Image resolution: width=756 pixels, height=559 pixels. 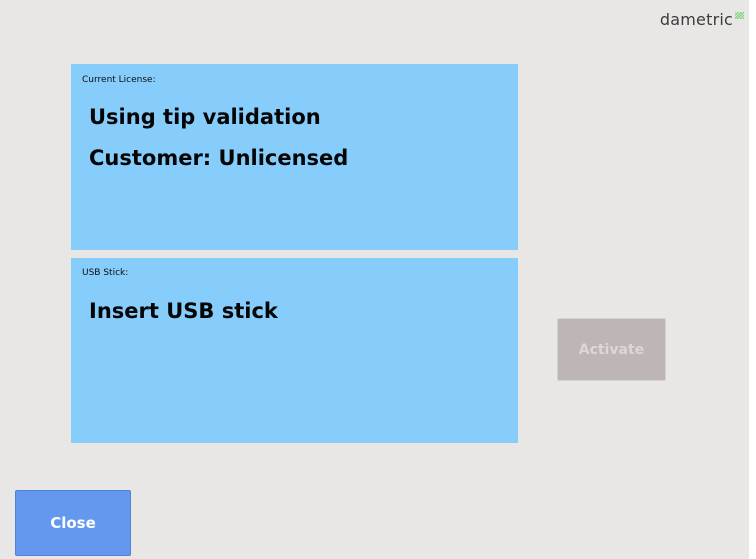 I want to click on close-button: Close, so click(x=73, y=523).